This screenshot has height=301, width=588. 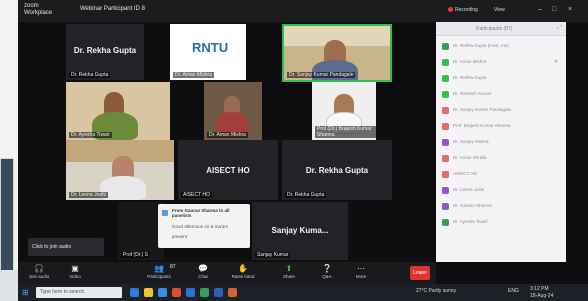 What do you see at coordinates (570, 9) in the screenshot?
I see `close-icon: ×` at bounding box center [570, 9].